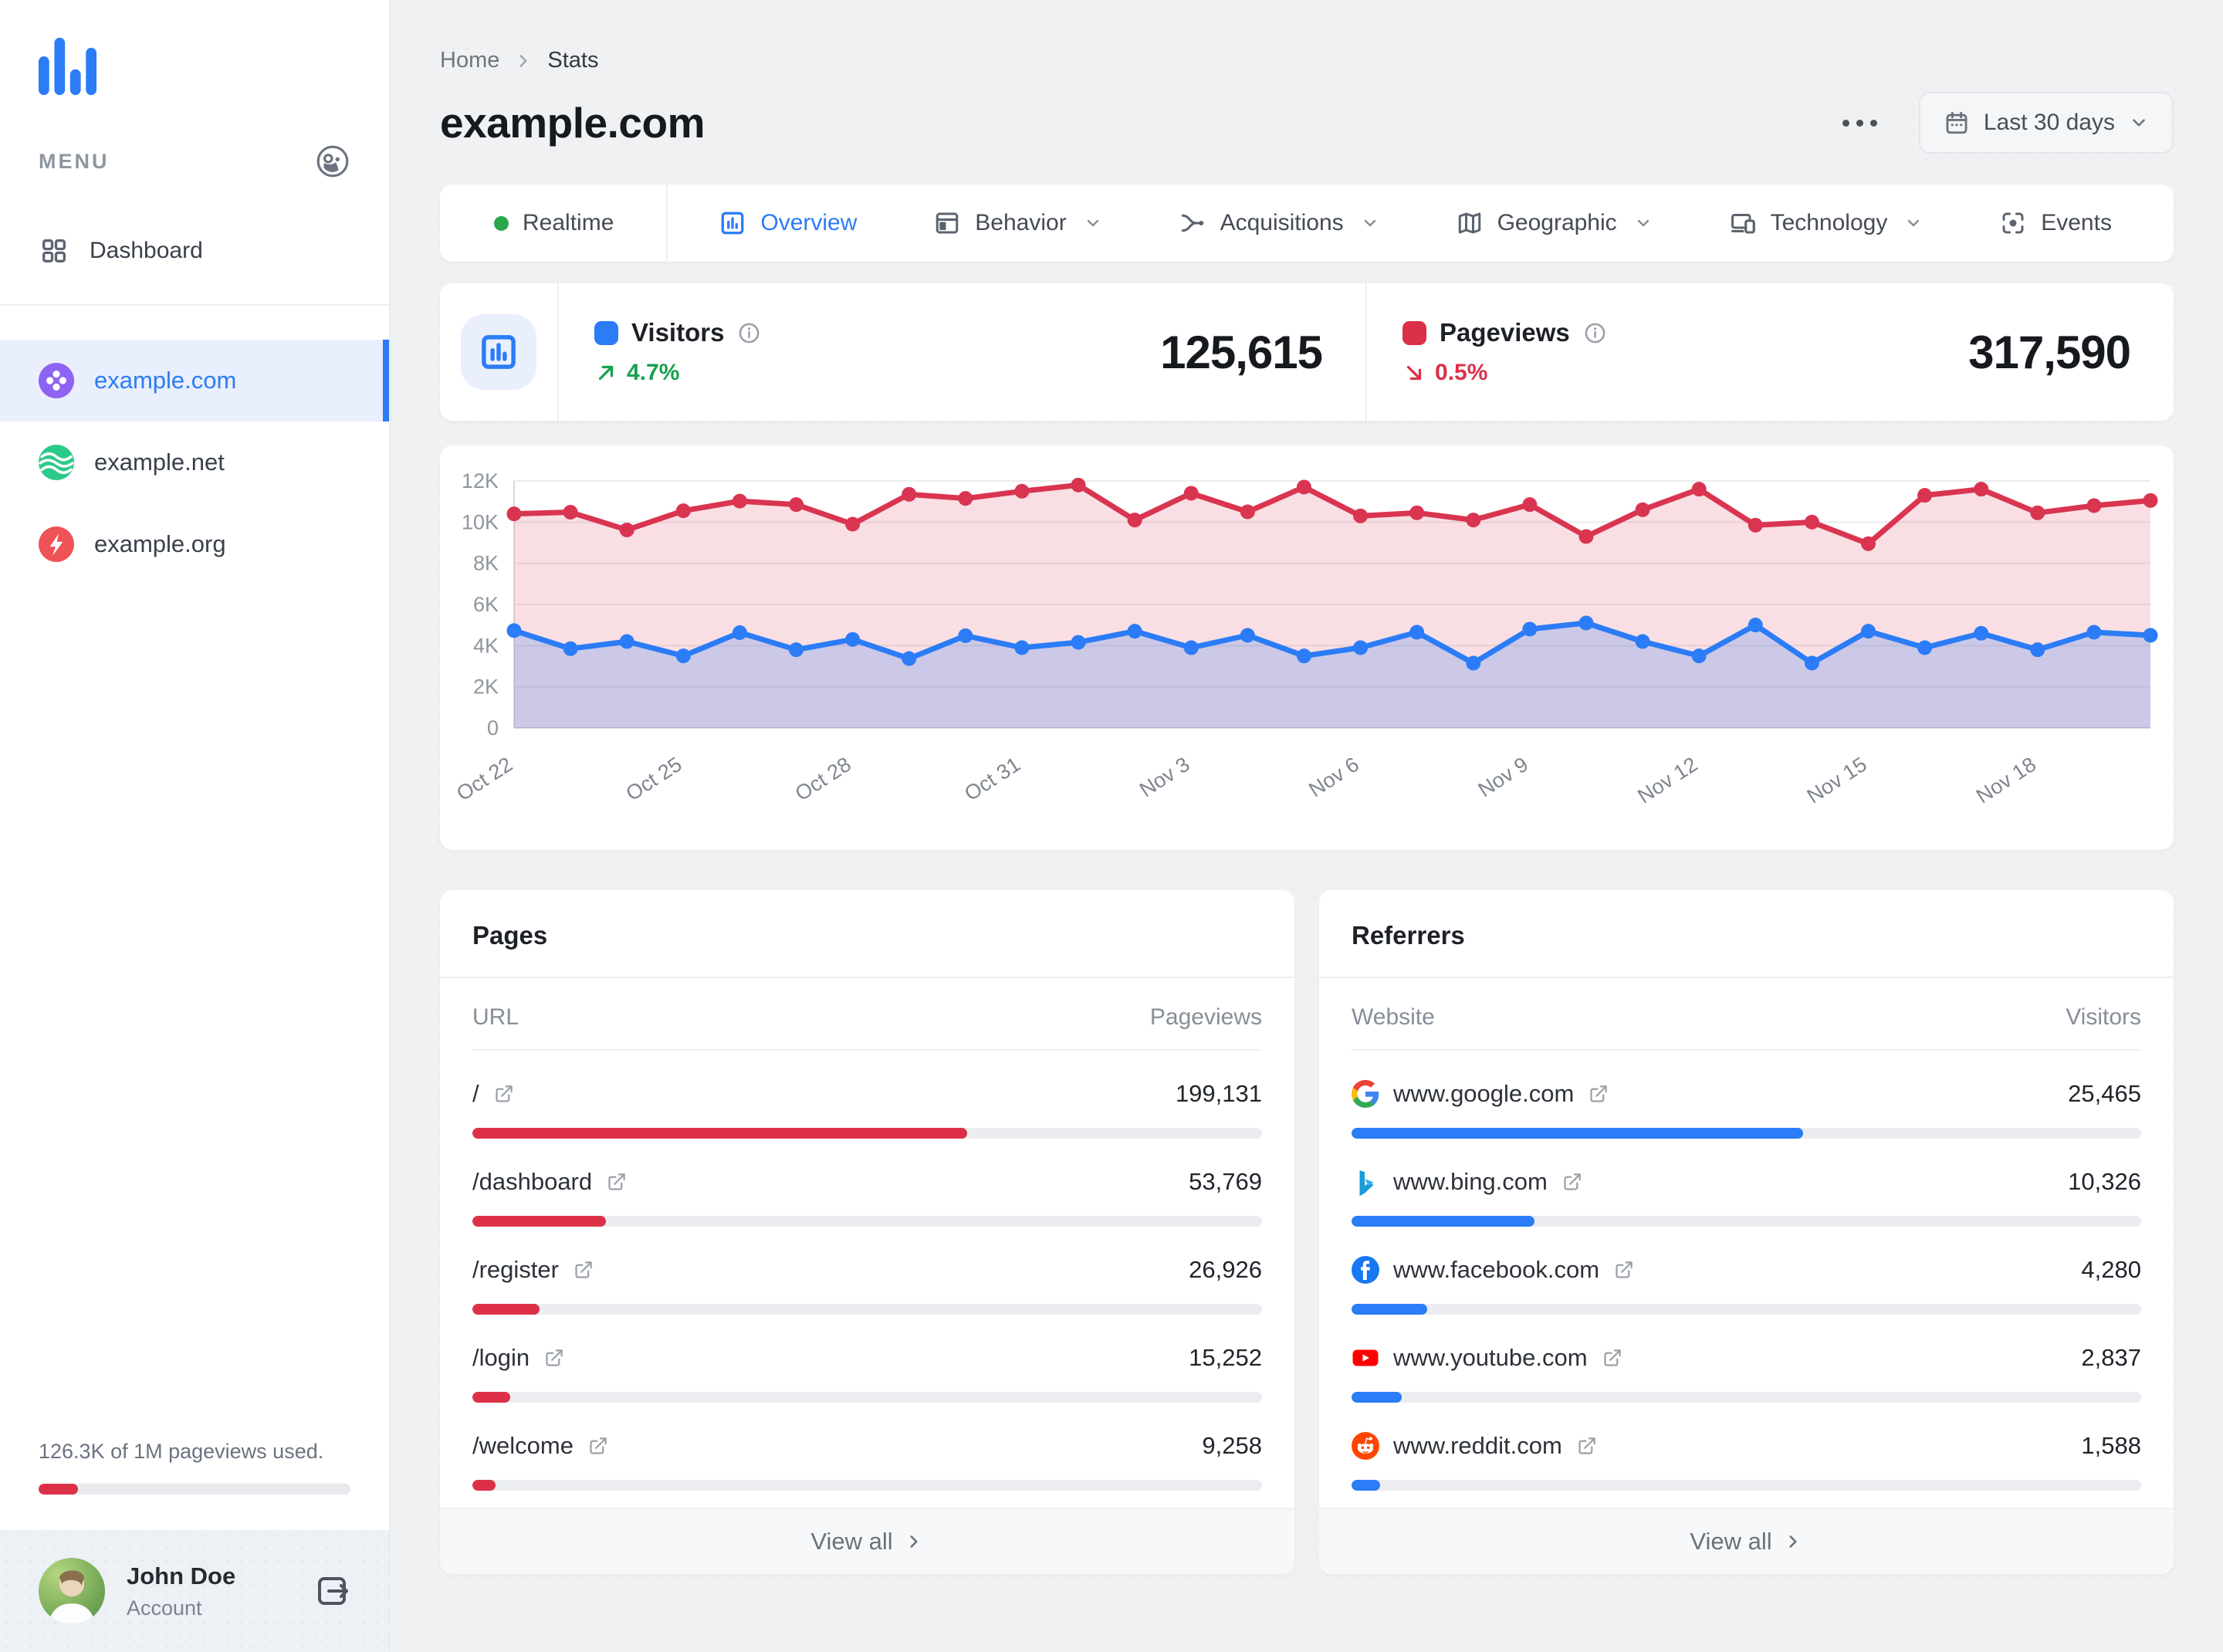 Image resolution: width=2223 pixels, height=1652 pixels. Describe the element at coordinates (484, 779) in the screenshot. I see `svg-text: Oct 22` at that location.